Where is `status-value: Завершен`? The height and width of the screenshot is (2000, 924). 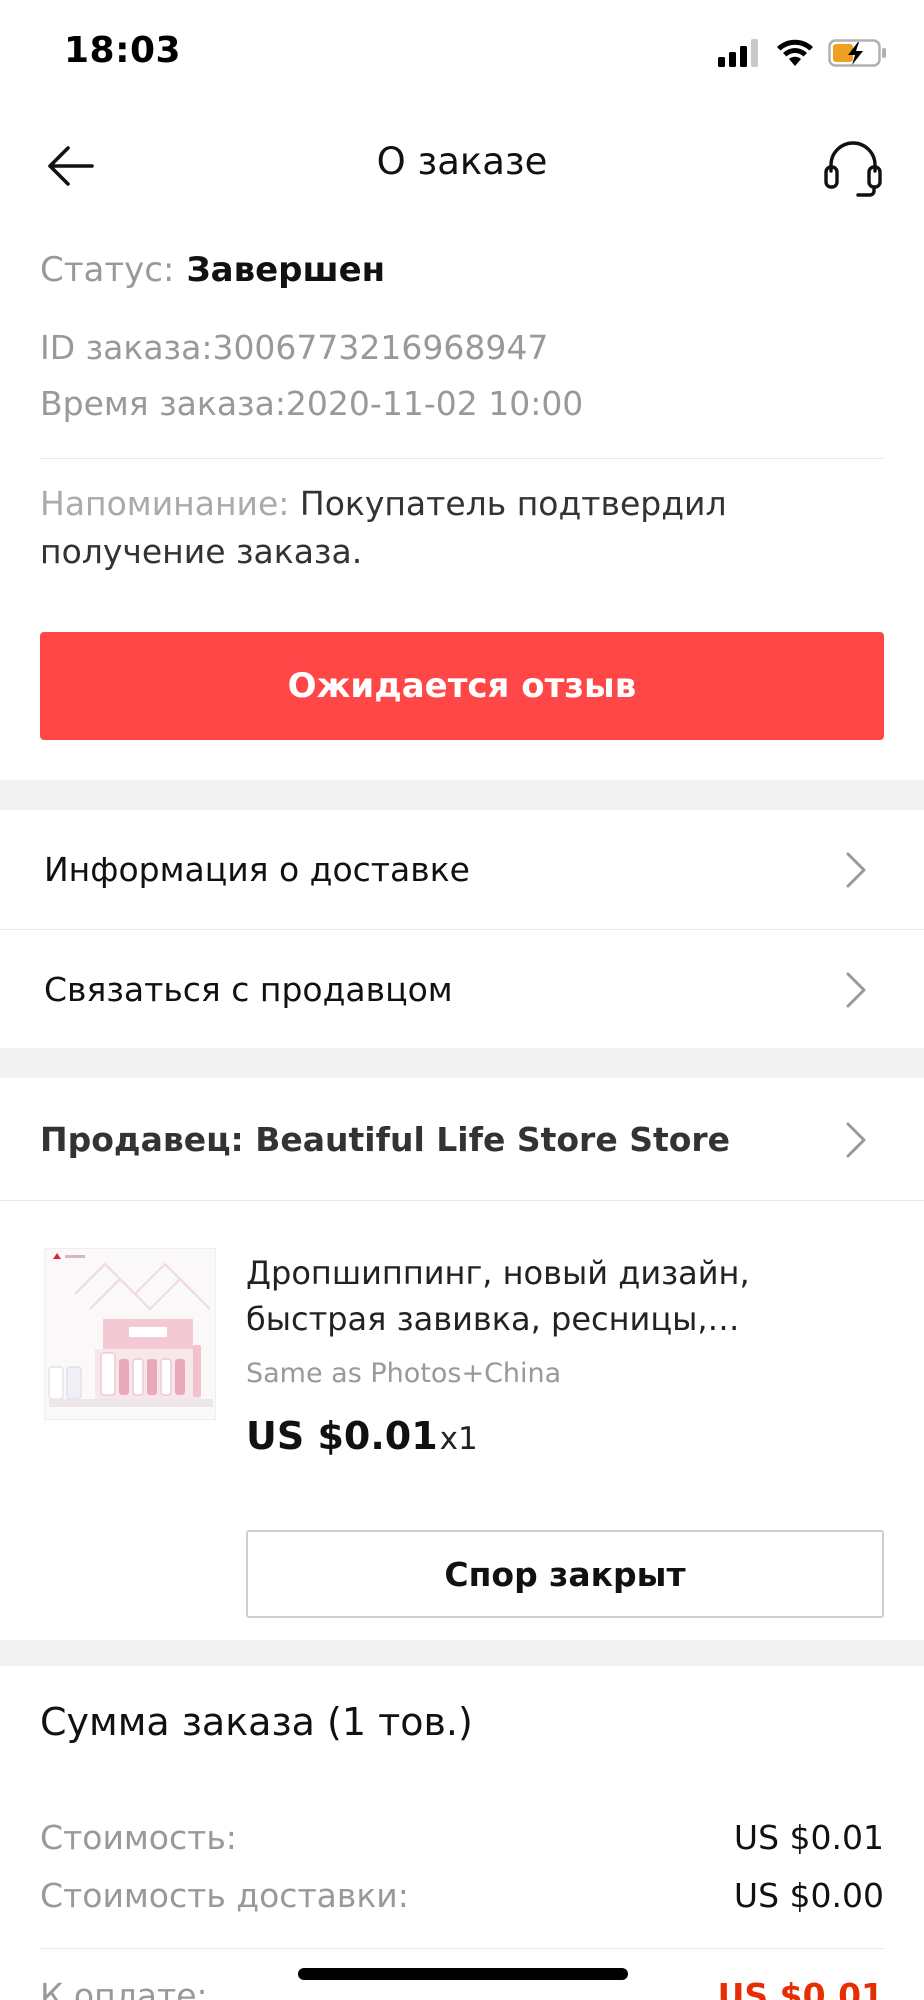 status-value: Завершен is located at coordinates (286, 270).